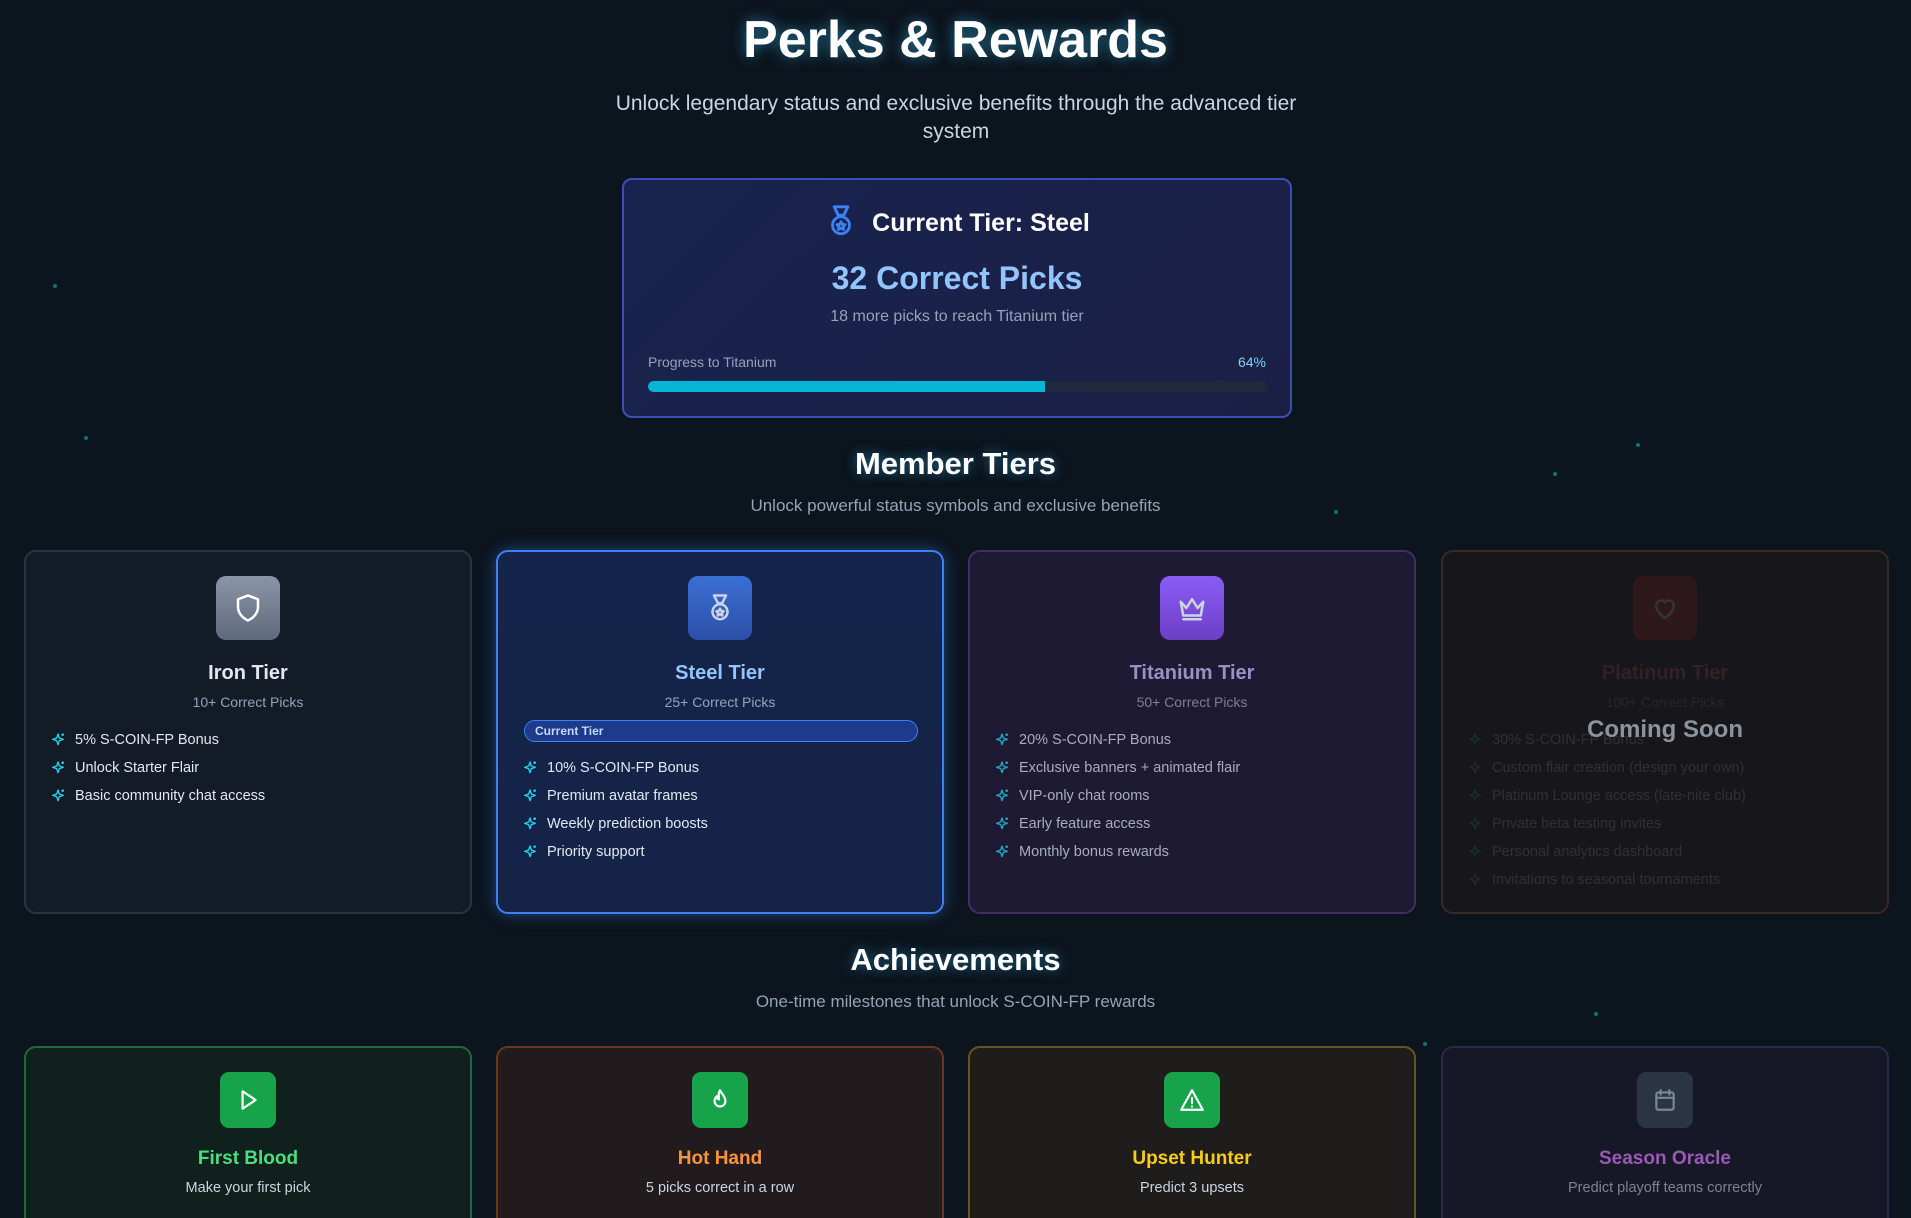 The width and height of the screenshot is (1911, 1218). What do you see at coordinates (955, 463) in the screenshot?
I see `member-tiers-title: Member Tiers` at bounding box center [955, 463].